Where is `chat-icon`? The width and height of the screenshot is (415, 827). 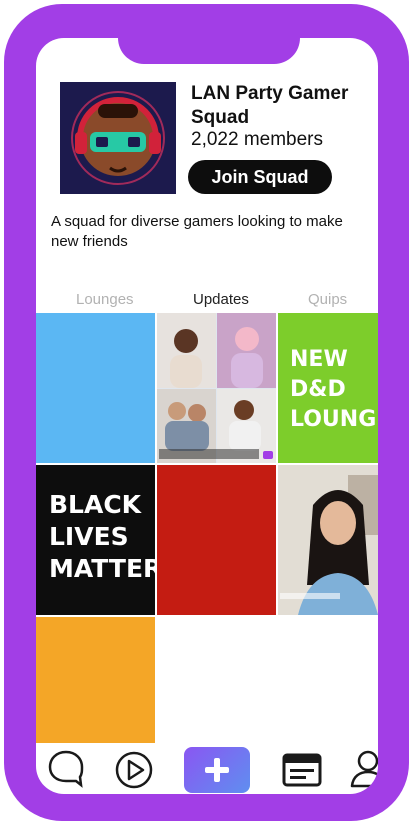
chat-icon is located at coordinates (66, 768).